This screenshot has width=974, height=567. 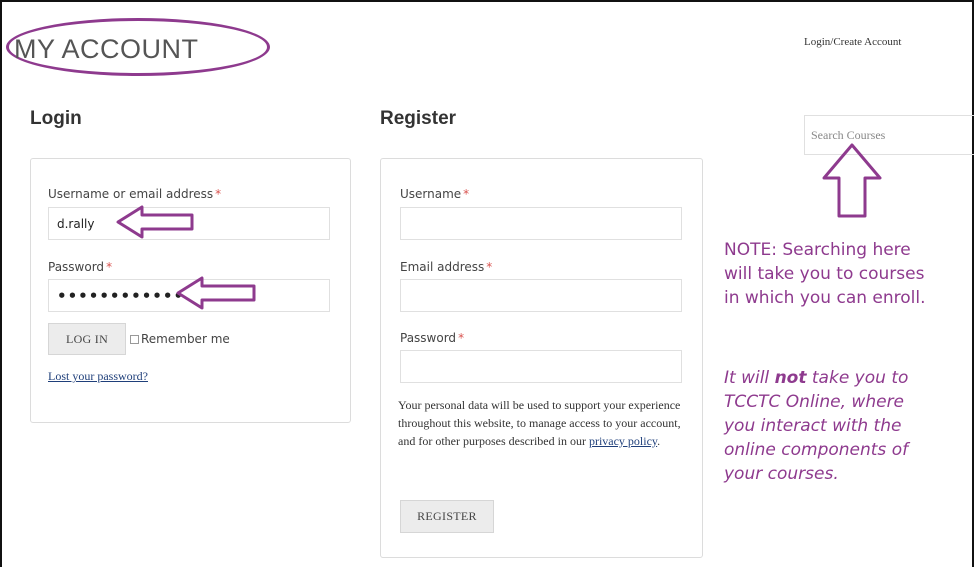 What do you see at coordinates (541, 366) in the screenshot?
I see `register-password-input` at bounding box center [541, 366].